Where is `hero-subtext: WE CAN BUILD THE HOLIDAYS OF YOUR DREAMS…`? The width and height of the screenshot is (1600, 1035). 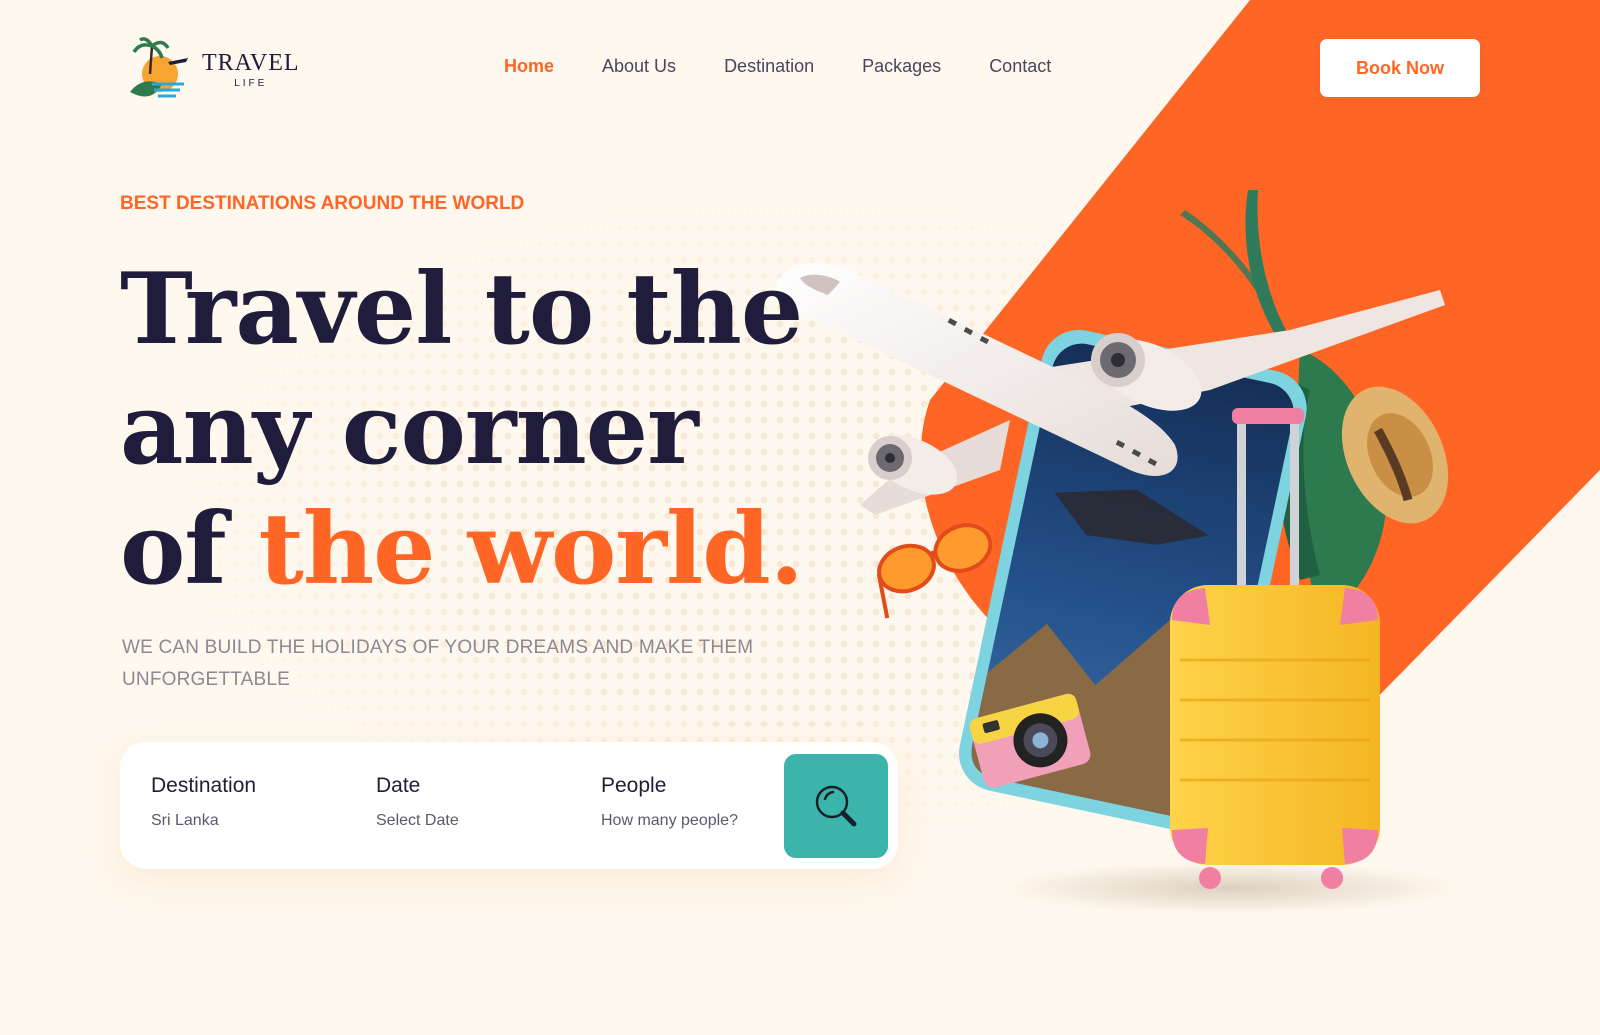
hero-subtext: WE CAN BUILD THE HOLIDAYS OF YOUR DREAMS… is located at coordinates (438, 663).